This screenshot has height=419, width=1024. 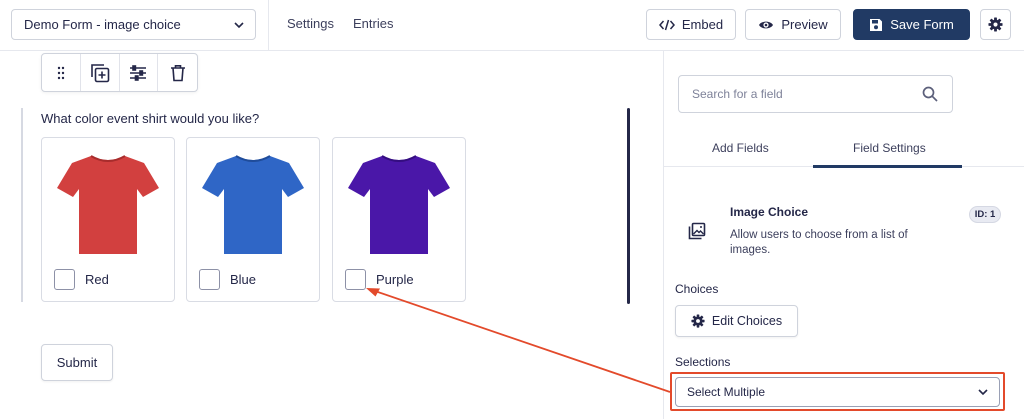 I want to click on floppy-disk-icon, so click(x=876, y=24).